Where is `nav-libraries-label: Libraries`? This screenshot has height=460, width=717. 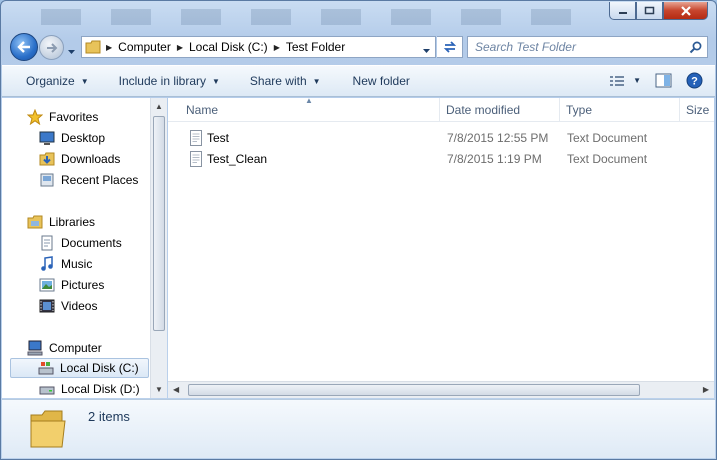 nav-libraries-label: Libraries is located at coordinates (72, 222).